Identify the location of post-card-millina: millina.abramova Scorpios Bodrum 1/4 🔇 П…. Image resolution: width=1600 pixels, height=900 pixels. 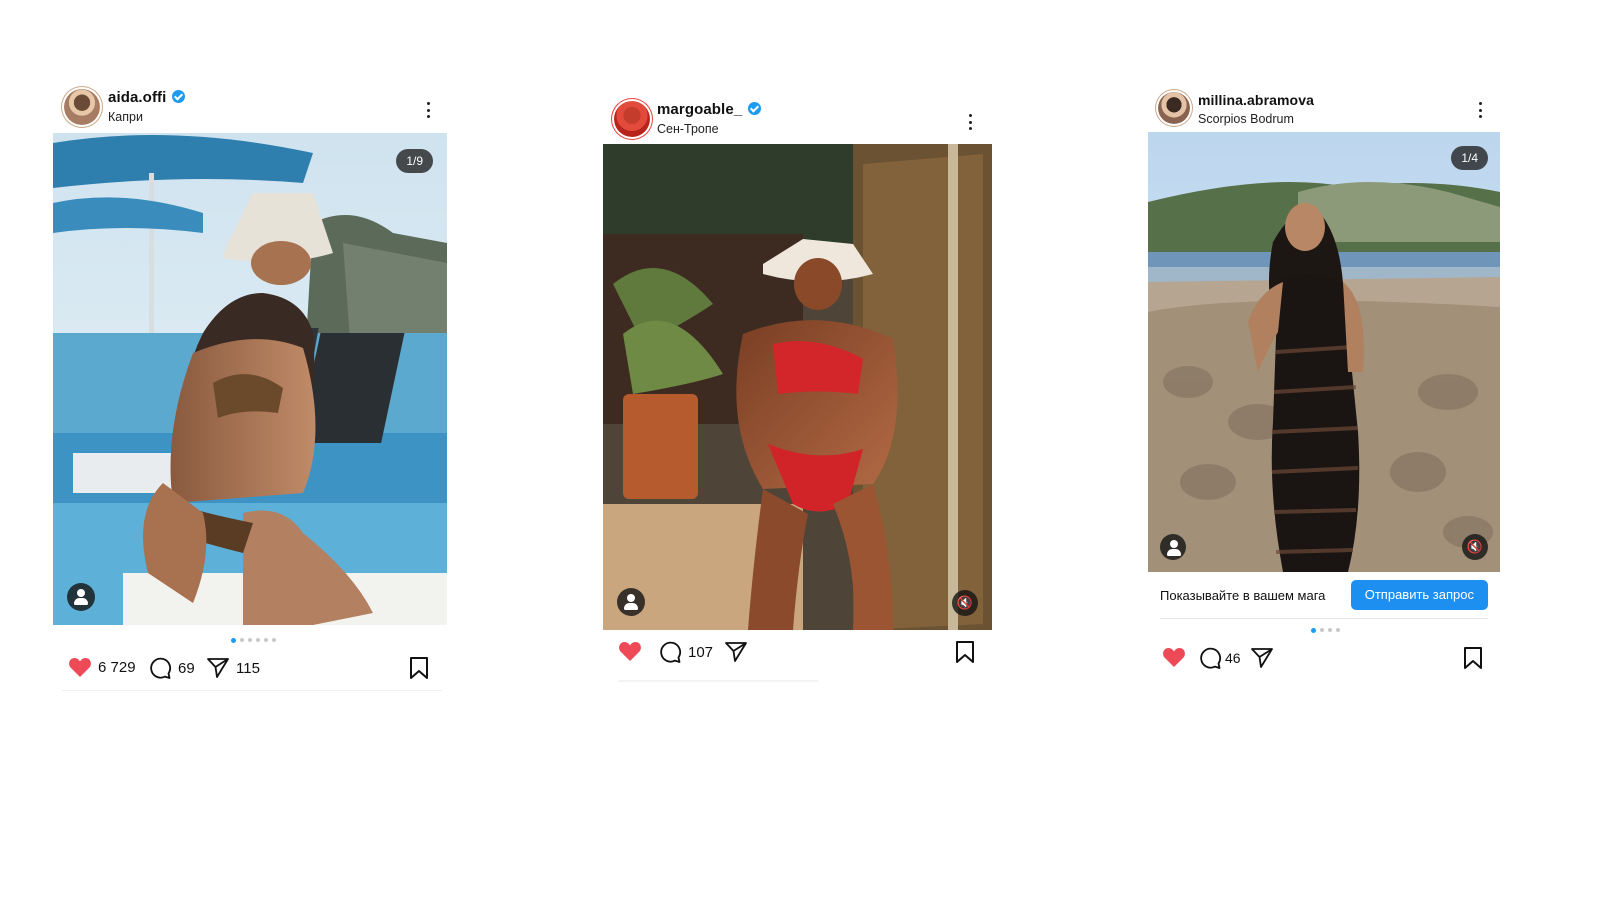
(1324, 382).